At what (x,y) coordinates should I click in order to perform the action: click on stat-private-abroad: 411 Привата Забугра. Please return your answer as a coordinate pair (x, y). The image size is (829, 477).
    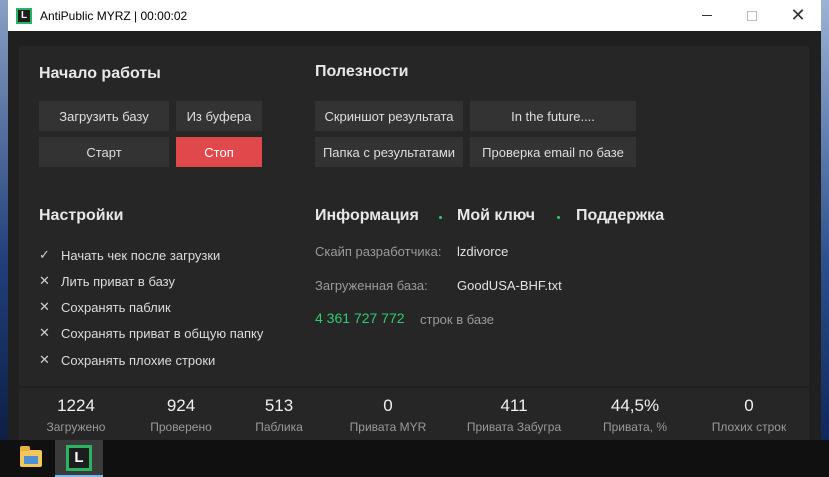
    Looking at the image, I should click on (514, 415).